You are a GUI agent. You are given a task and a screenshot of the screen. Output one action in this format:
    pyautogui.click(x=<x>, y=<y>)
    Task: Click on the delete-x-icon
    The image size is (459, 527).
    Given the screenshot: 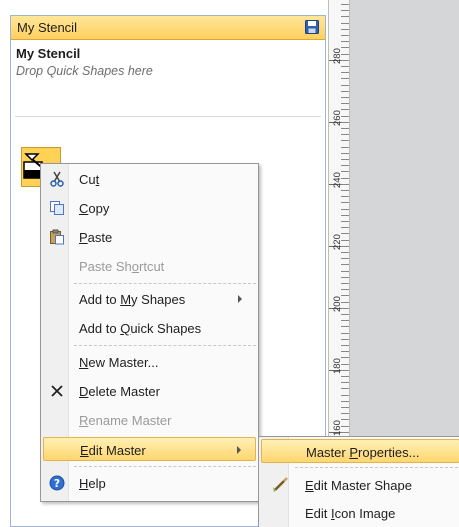 What is the action you would take?
    pyautogui.click(x=57, y=391)
    